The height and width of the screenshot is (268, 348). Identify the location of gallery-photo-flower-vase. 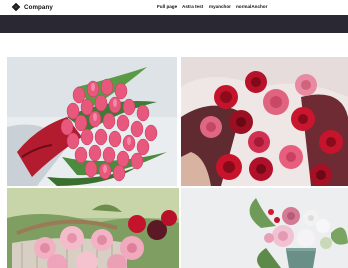
(264, 228).